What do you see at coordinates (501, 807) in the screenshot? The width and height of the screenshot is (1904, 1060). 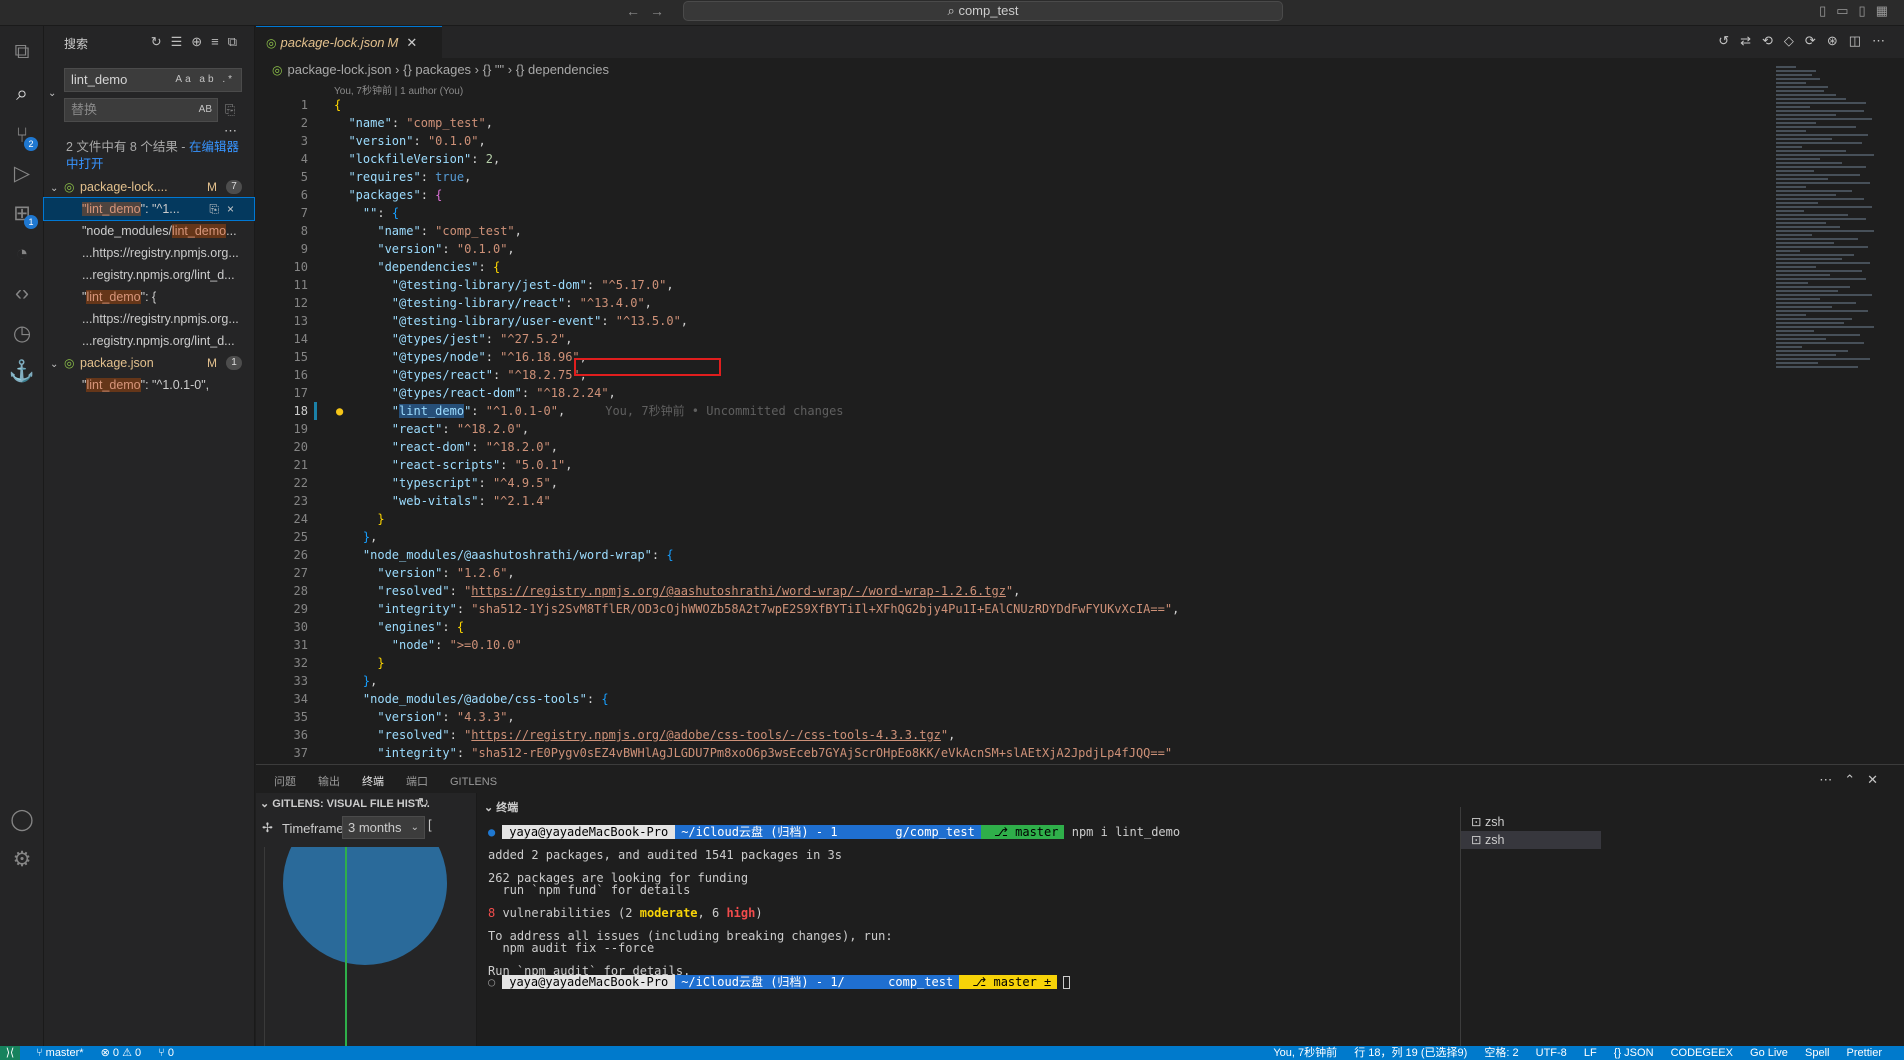 I see `terminal-view-title: ⌄ 终端` at bounding box center [501, 807].